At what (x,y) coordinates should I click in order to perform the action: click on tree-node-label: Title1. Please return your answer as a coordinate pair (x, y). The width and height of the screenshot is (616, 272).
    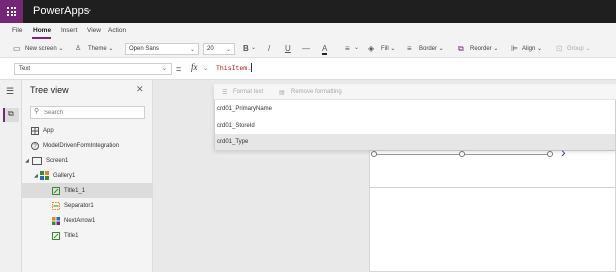
    Looking at the image, I should click on (71, 235).